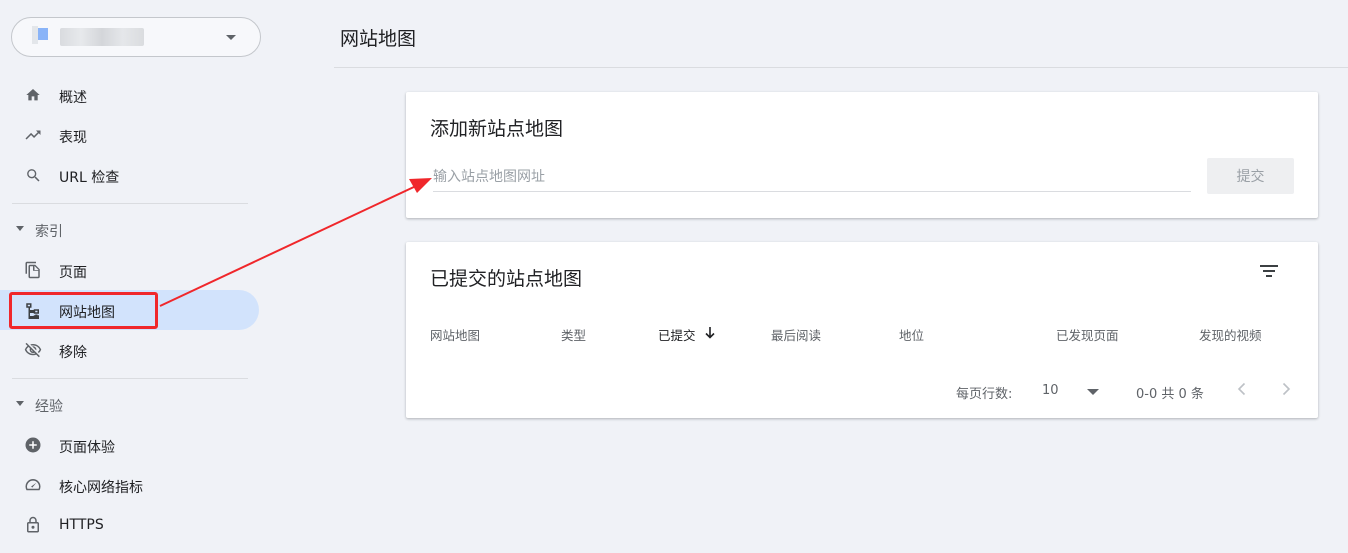  Describe the element at coordinates (130, 175) in the screenshot. I see `sidebar-item-url-inspection: URL 检查` at that location.